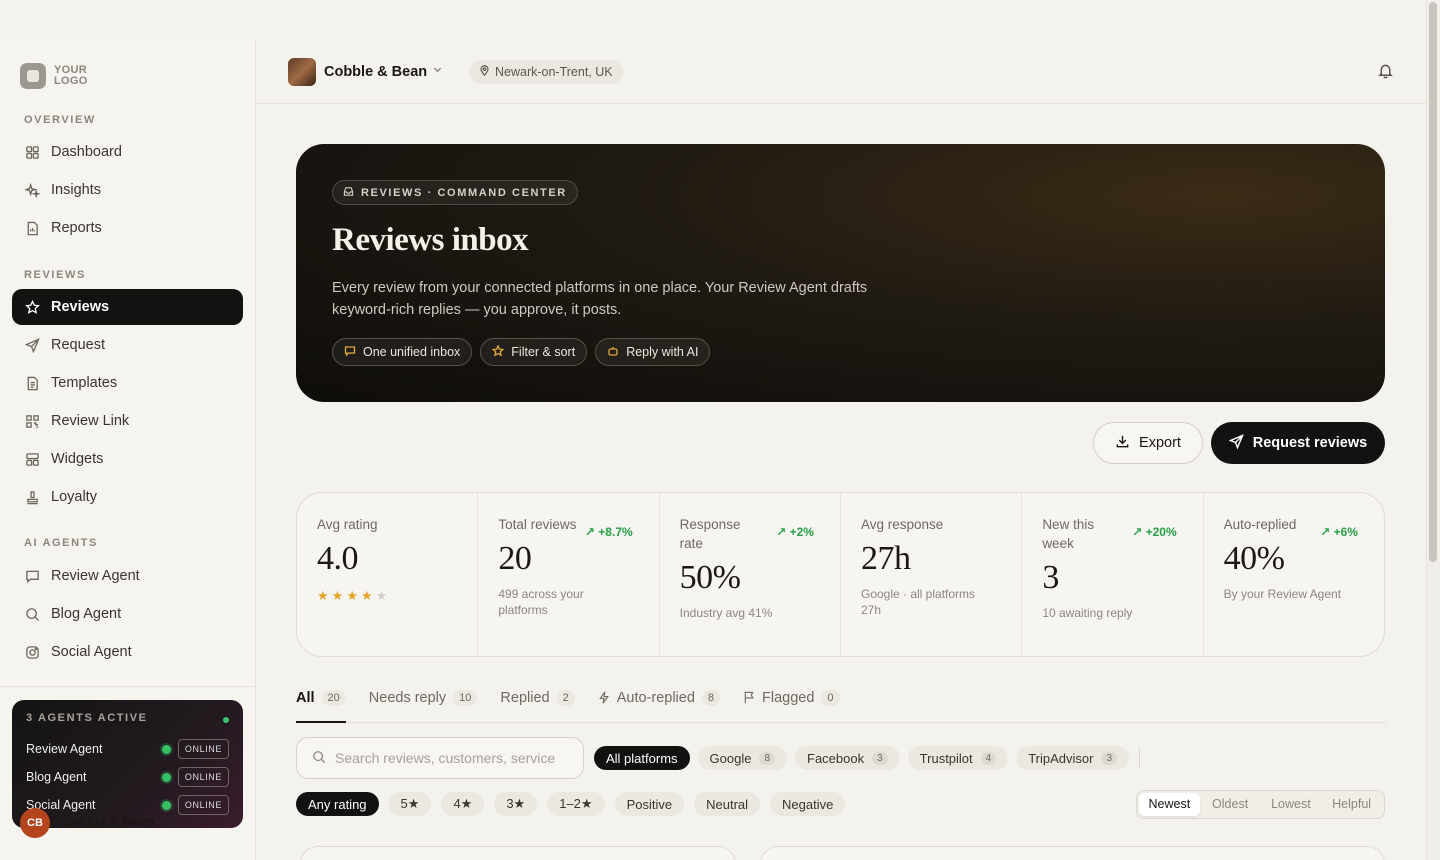  What do you see at coordinates (375, 72) in the screenshot?
I see `business-name: Cobble & Bean` at bounding box center [375, 72].